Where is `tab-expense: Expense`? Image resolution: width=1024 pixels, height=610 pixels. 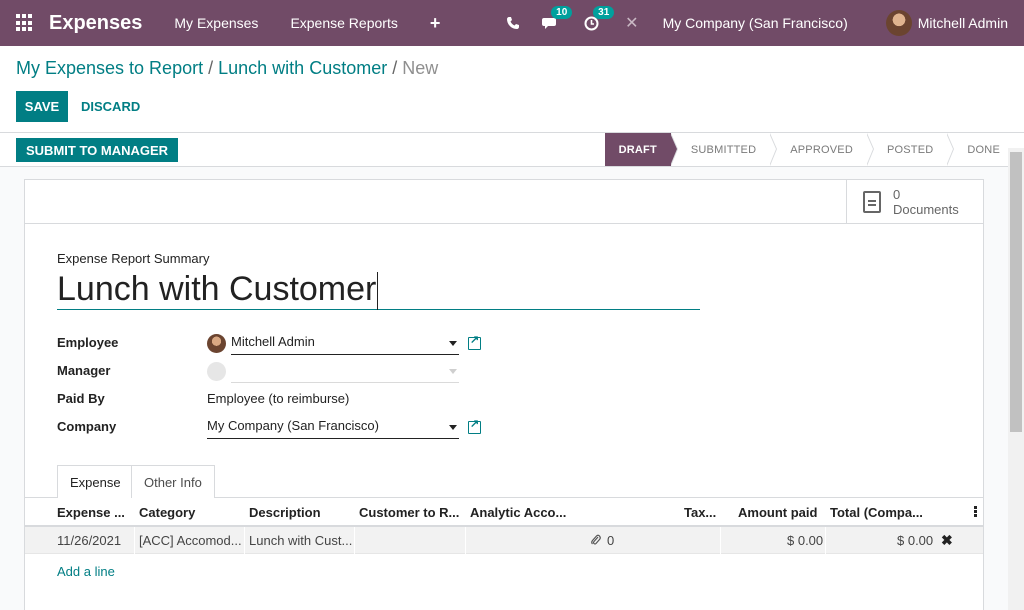
tab-expense: Expense is located at coordinates (95, 482).